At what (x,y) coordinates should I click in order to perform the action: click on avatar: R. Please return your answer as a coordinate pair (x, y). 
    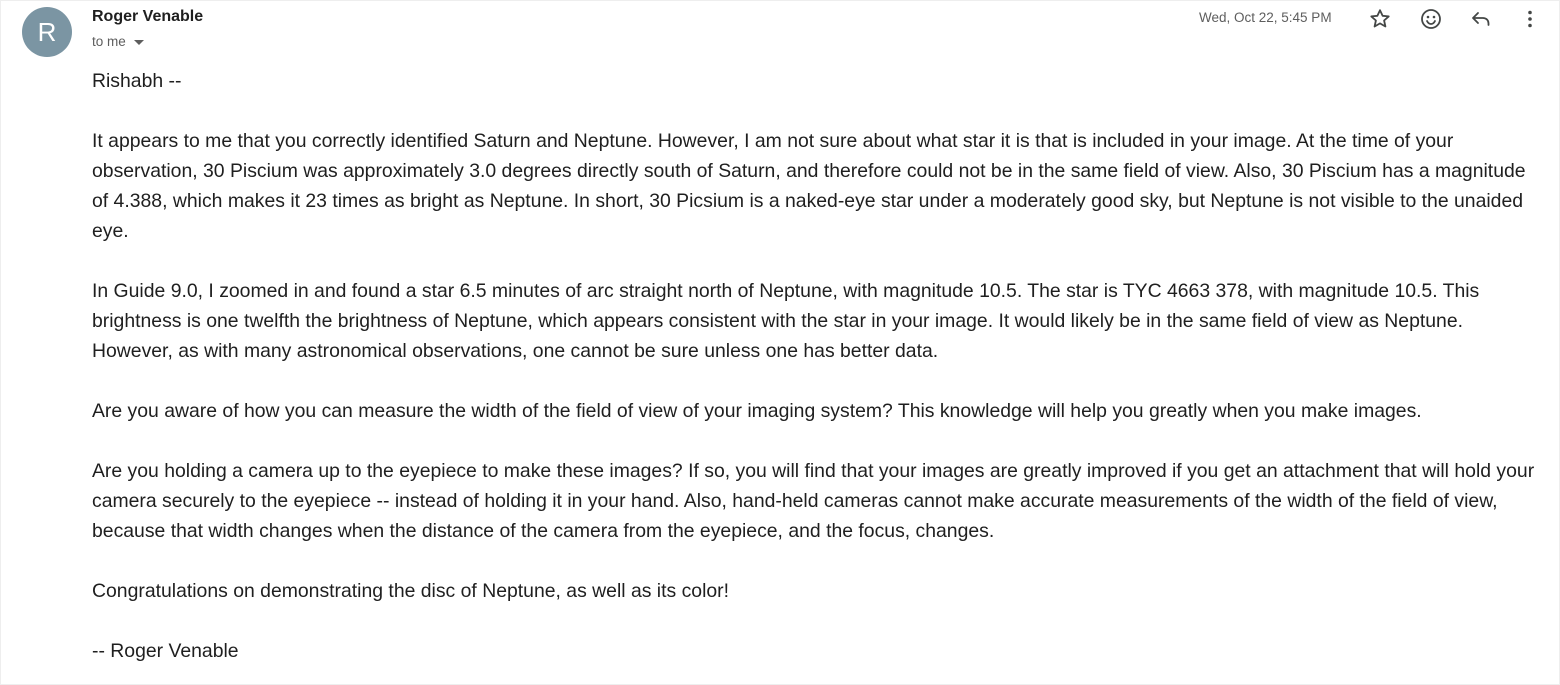
    Looking at the image, I should click on (47, 32).